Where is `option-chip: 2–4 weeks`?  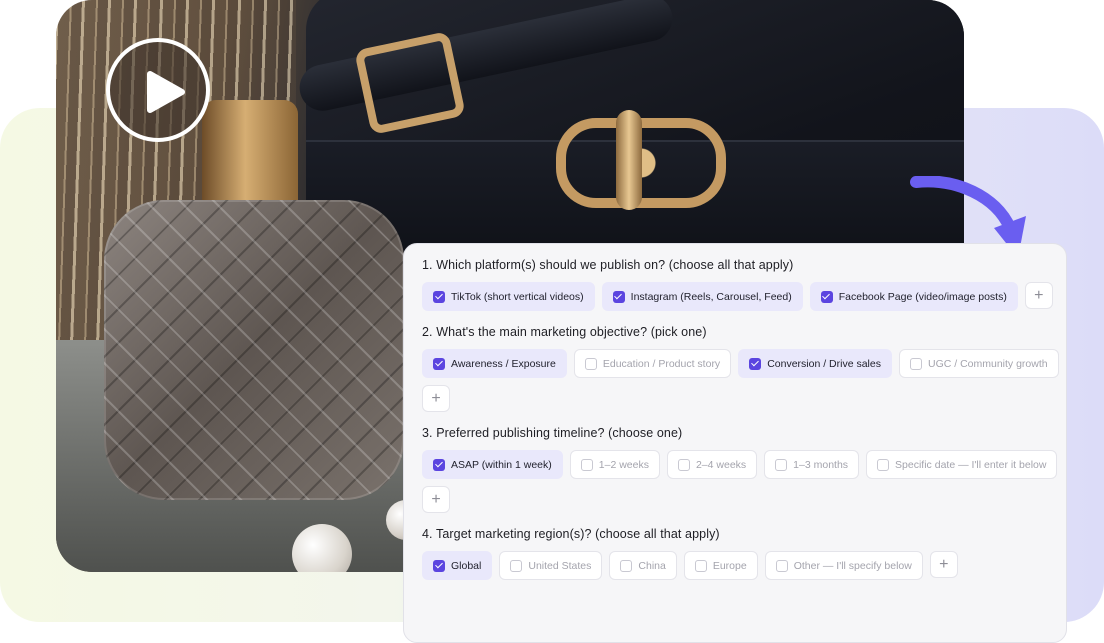
option-chip: 2–4 weeks is located at coordinates (712, 464).